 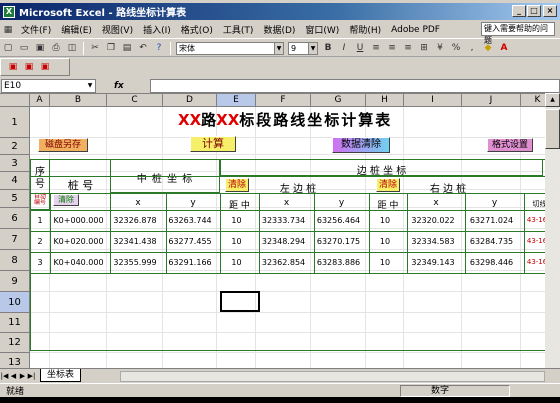 What do you see at coordinates (8, 48) in the screenshot?
I see `new-icon: ▢` at bounding box center [8, 48].